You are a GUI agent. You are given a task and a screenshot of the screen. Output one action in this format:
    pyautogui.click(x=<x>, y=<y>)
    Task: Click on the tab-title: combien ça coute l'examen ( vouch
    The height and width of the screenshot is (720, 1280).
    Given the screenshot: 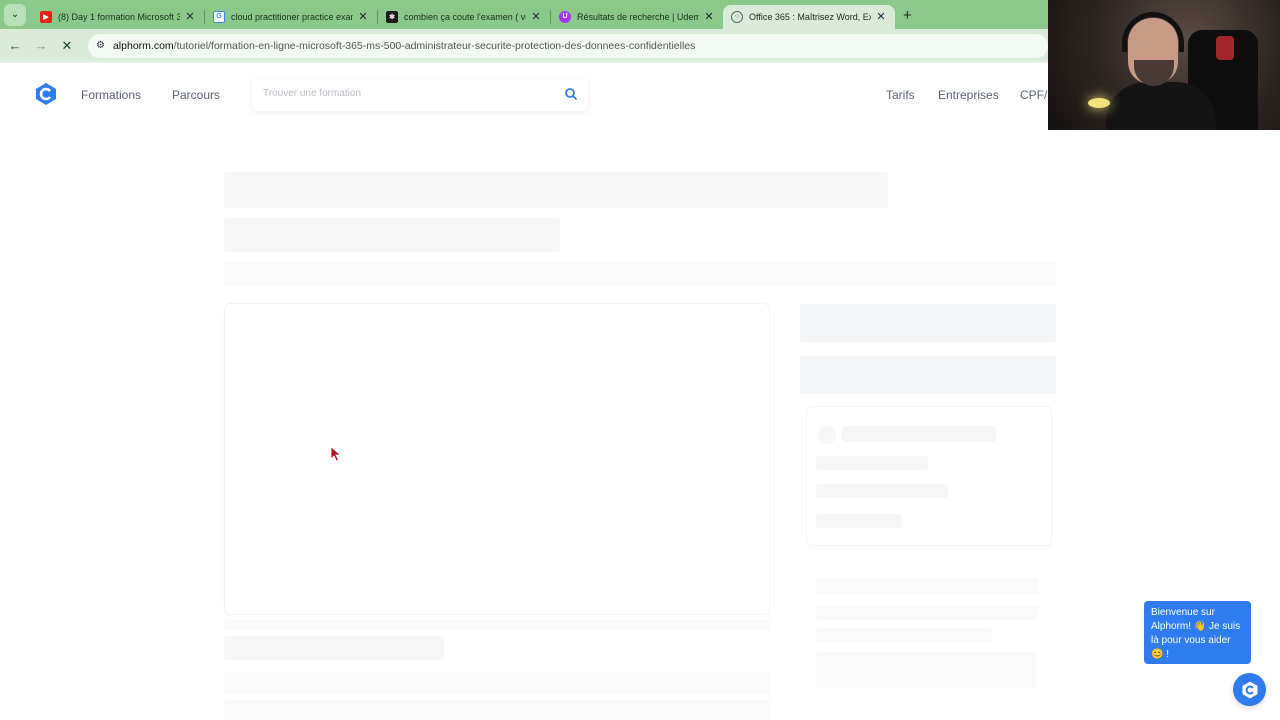 What is the action you would take?
    pyautogui.click(x=465, y=16)
    